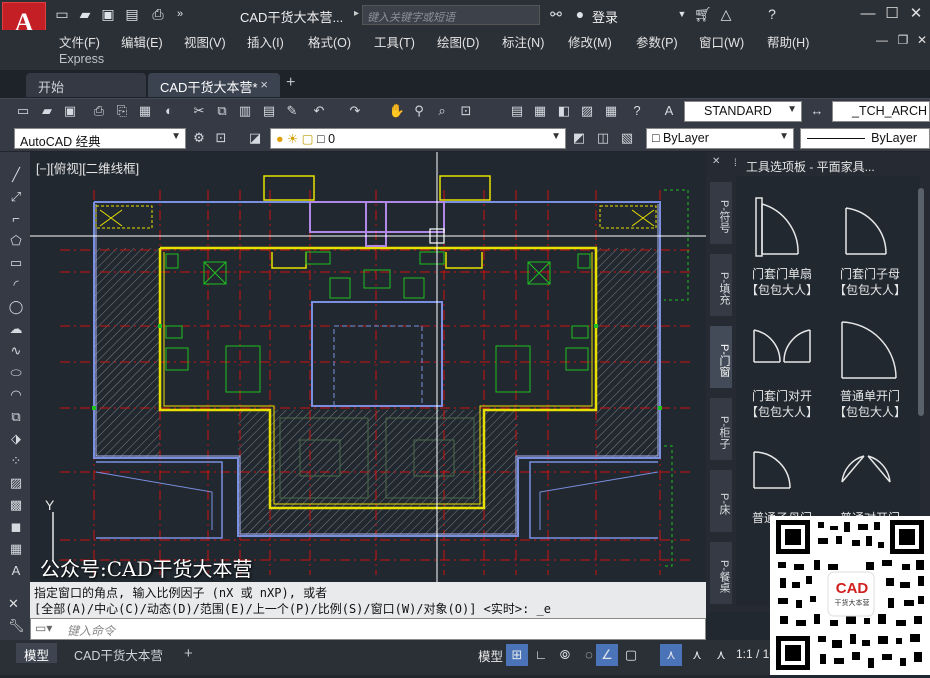 The width and height of the screenshot is (930, 678). What do you see at coordinates (255, 138) in the screenshot?
I see `layer-properties-icon: ◪` at bounding box center [255, 138].